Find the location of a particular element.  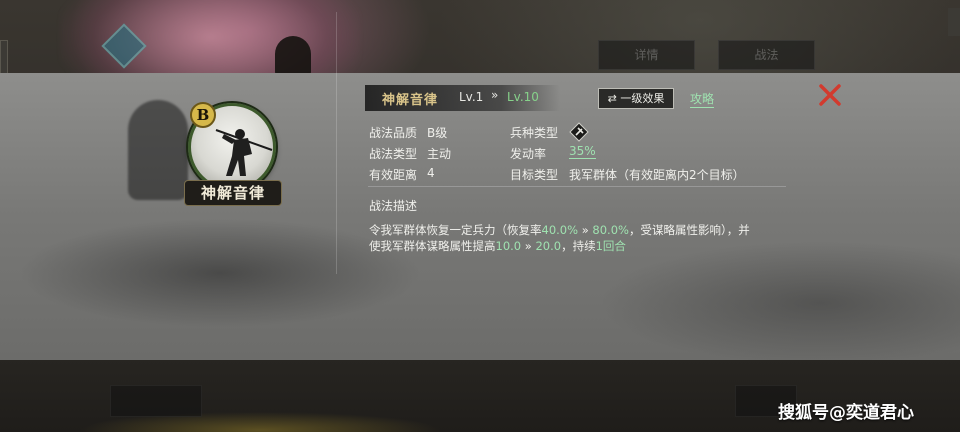

level-current: Lv.1 is located at coordinates (471, 97).